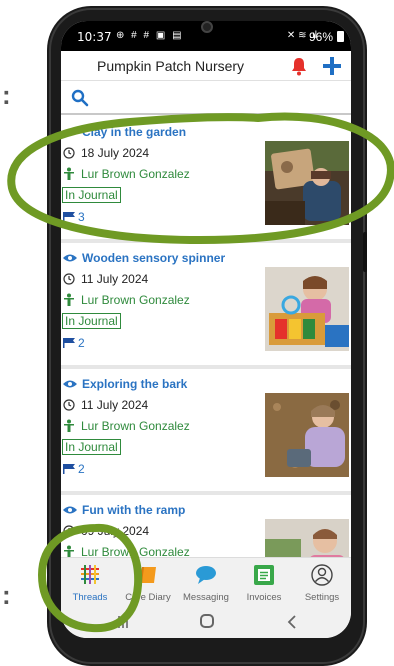 Image resolution: width=394 pixels, height=666 pixels. I want to click on battery-icon, so click(340, 36).